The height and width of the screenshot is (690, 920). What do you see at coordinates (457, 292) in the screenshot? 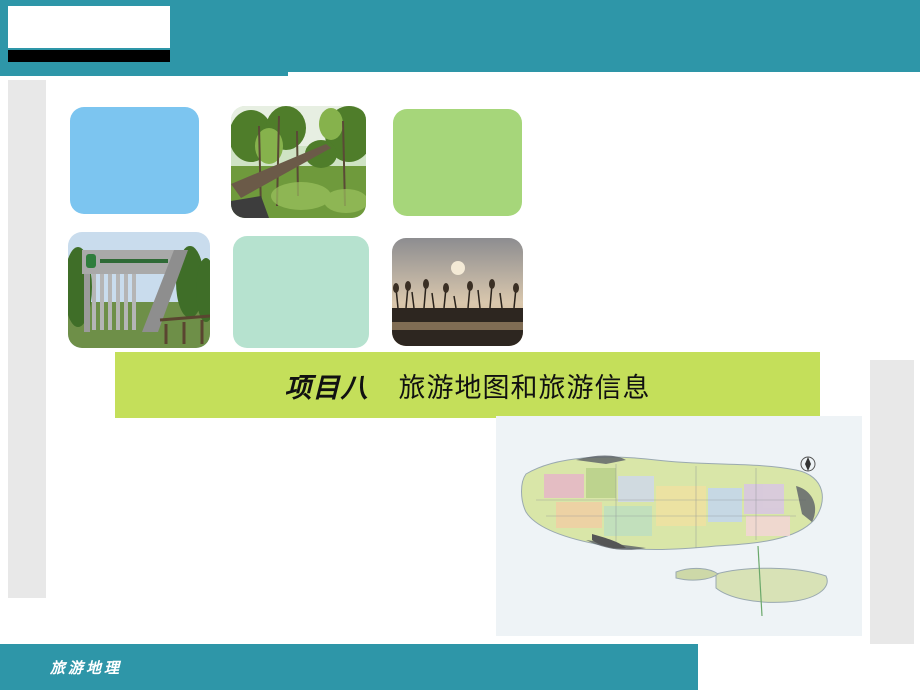
I see `reed-sunset-photo` at bounding box center [457, 292].